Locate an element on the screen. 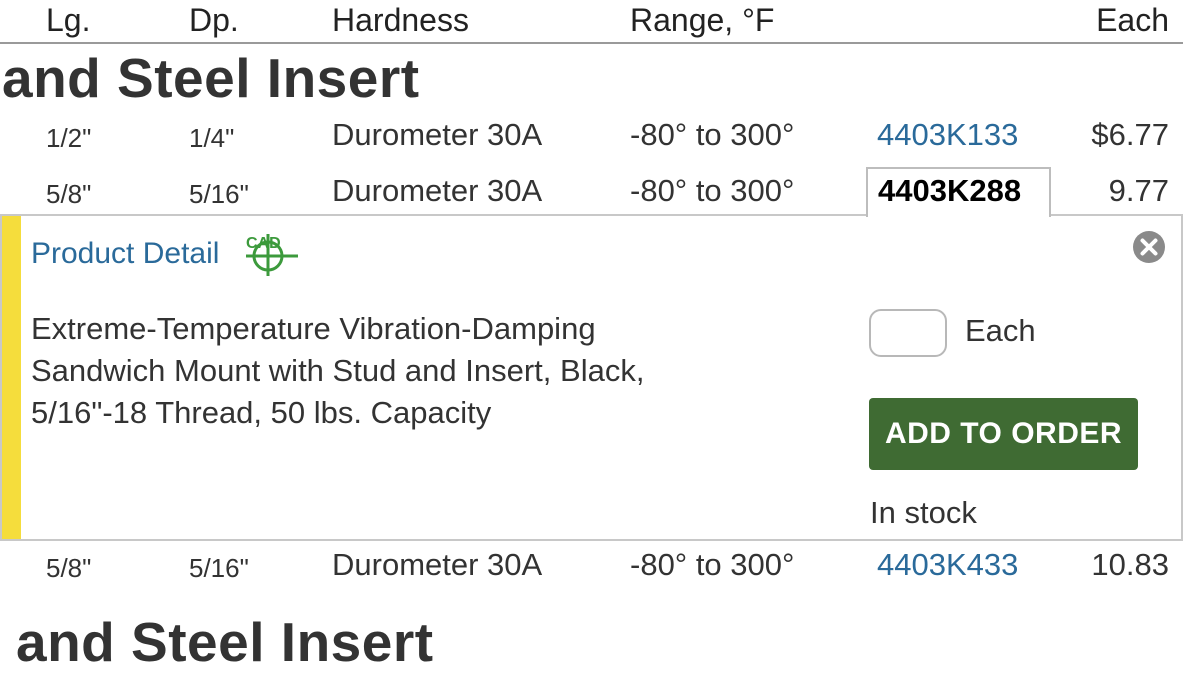 Image resolution: width=1200 pixels, height=674 pixels. cell-price: 10.83 is located at coordinates (1130, 564).